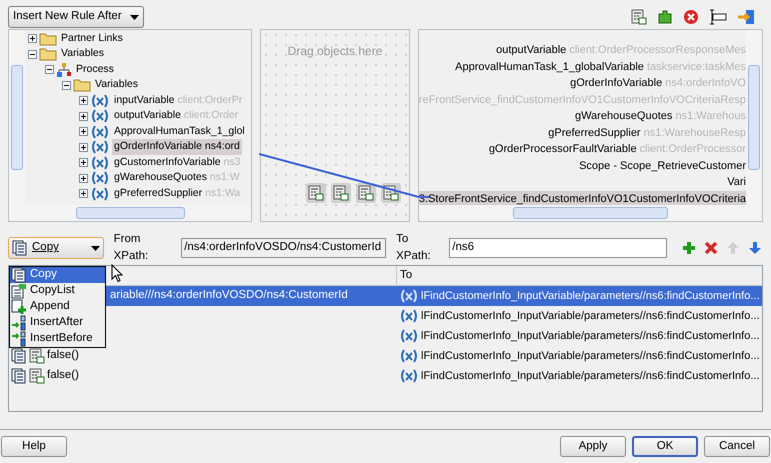 The height and width of the screenshot is (463, 771). Describe the element at coordinates (56, 248) in the screenshot. I see `operation-dropdown: Copy` at that location.